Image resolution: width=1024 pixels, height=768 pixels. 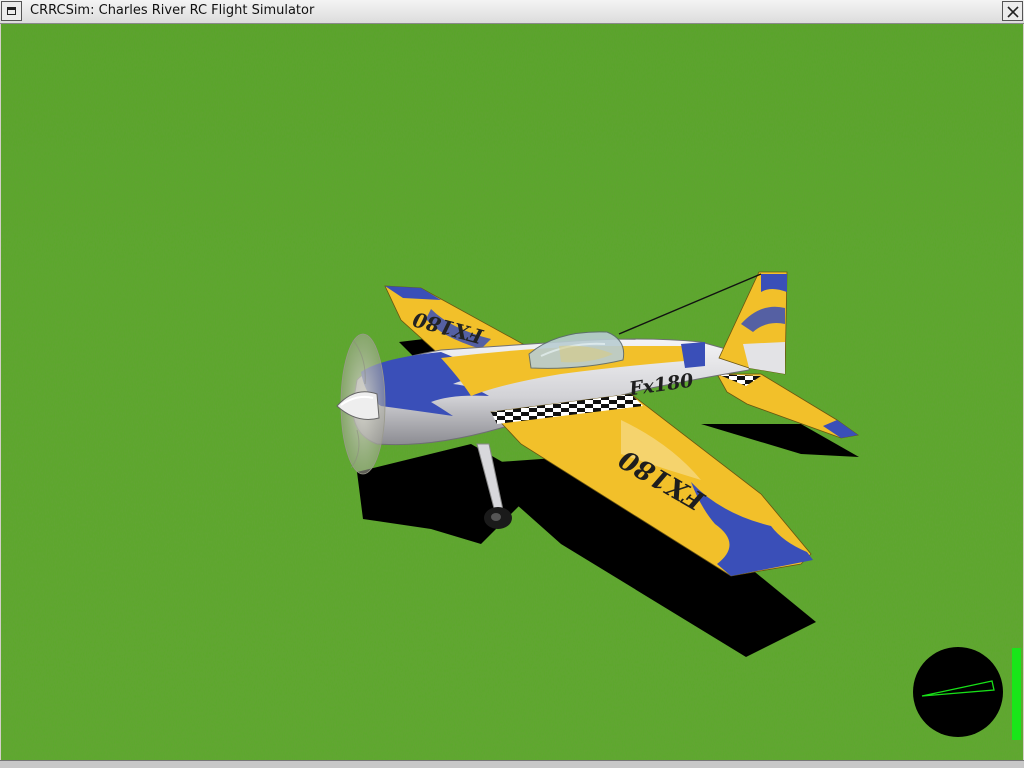 I want to click on window-menu-icon, so click(x=11, y=11).